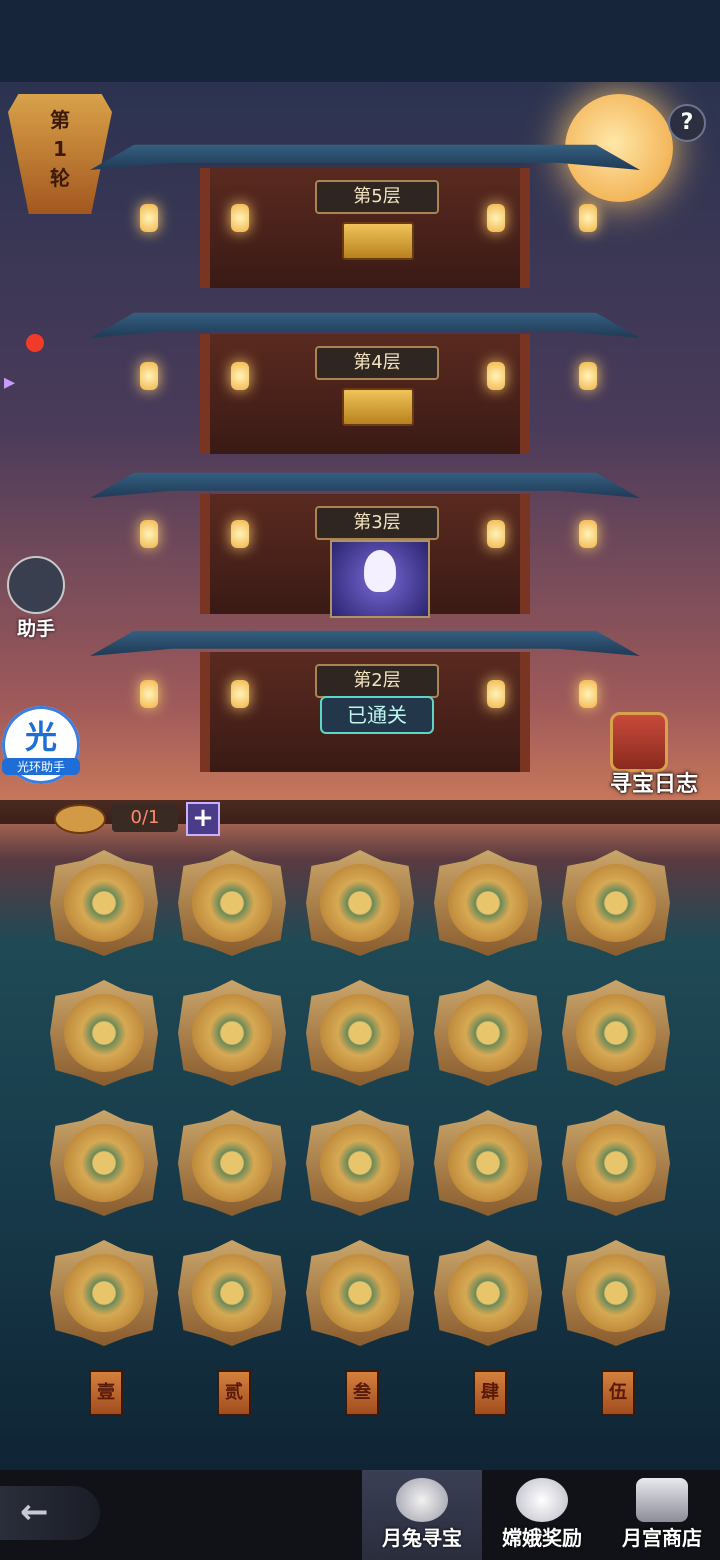 This screenshot has width=720, height=1560. Describe the element at coordinates (662, 1538) in the screenshot. I see `tab-label: 月宫商店` at that location.